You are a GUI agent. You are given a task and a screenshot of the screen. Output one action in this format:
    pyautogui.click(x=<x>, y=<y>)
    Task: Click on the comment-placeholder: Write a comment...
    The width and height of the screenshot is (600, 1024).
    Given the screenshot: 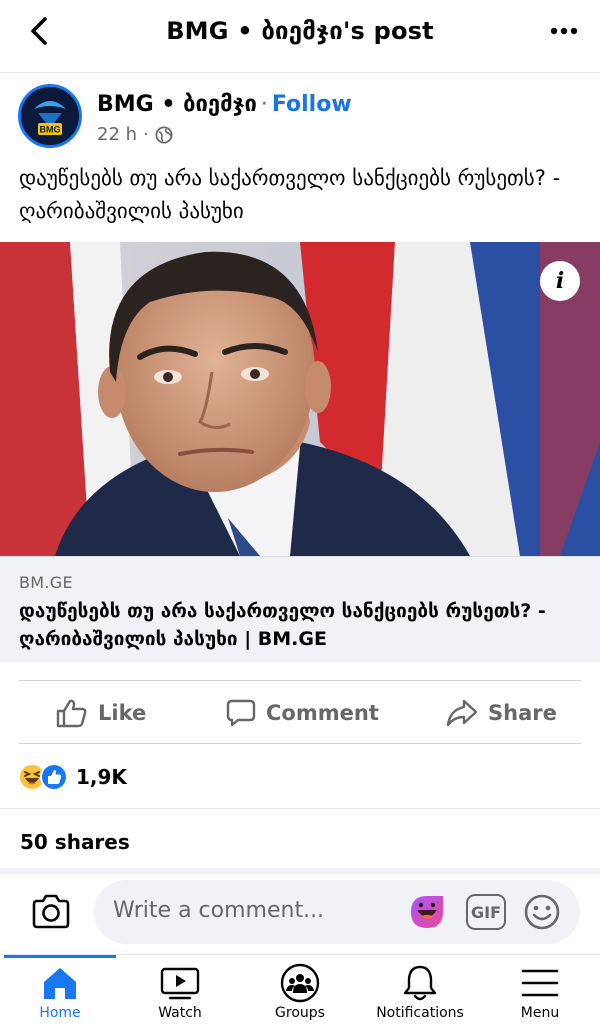 What is the action you would take?
    pyautogui.click(x=219, y=910)
    